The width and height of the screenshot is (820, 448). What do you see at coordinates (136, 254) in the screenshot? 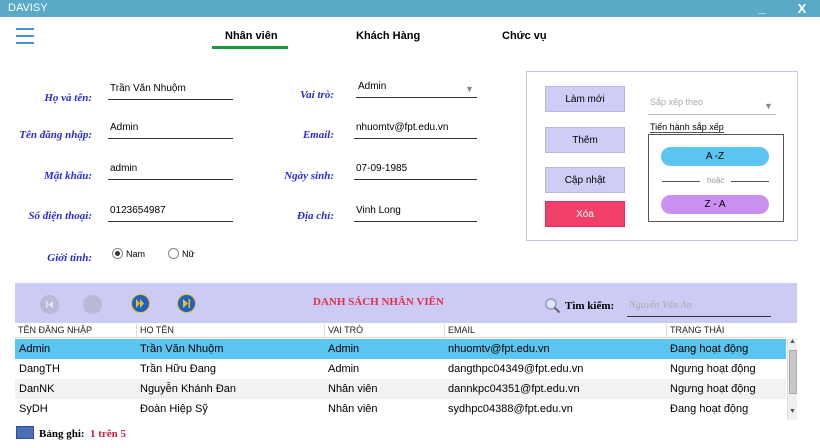
I see `gender-male-label: Nam` at bounding box center [136, 254].